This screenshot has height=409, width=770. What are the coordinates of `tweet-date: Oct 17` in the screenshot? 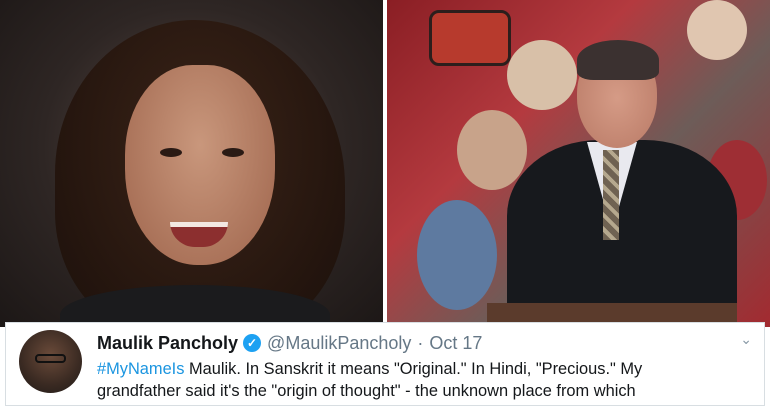 It's located at (455, 343).